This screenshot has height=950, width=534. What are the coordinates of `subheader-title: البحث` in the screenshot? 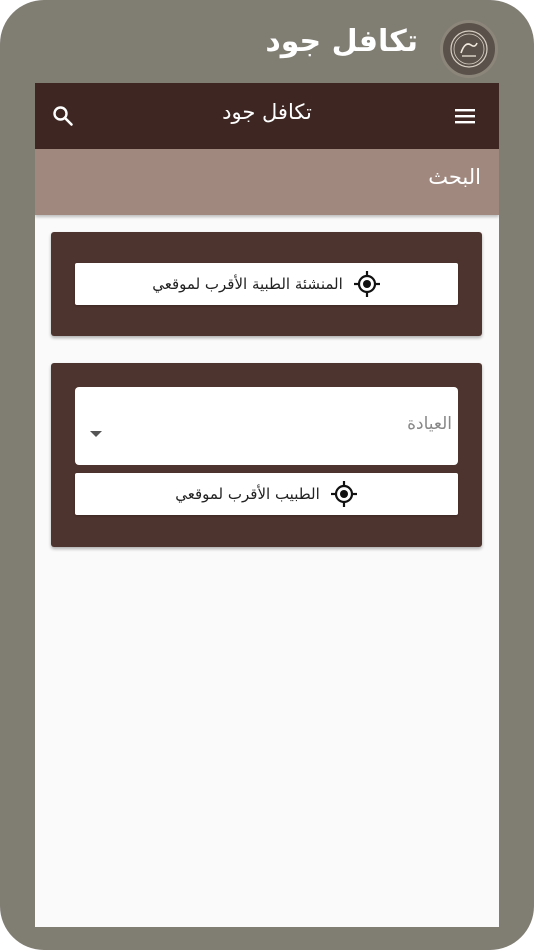 It's located at (454, 177).